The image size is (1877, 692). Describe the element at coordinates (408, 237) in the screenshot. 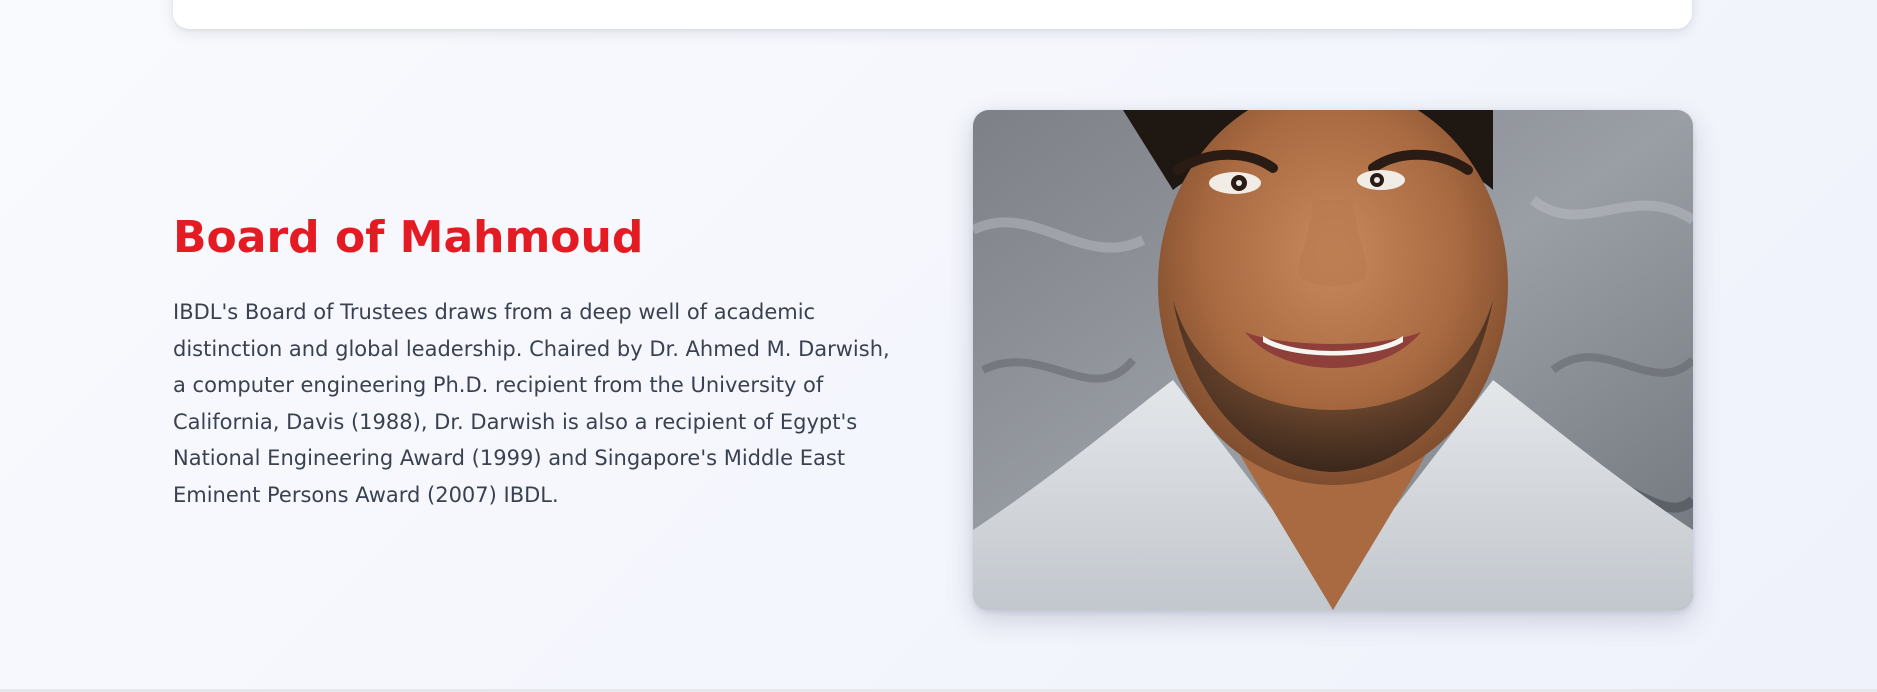

I see `section-title: Board of Mahmoud` at that location.